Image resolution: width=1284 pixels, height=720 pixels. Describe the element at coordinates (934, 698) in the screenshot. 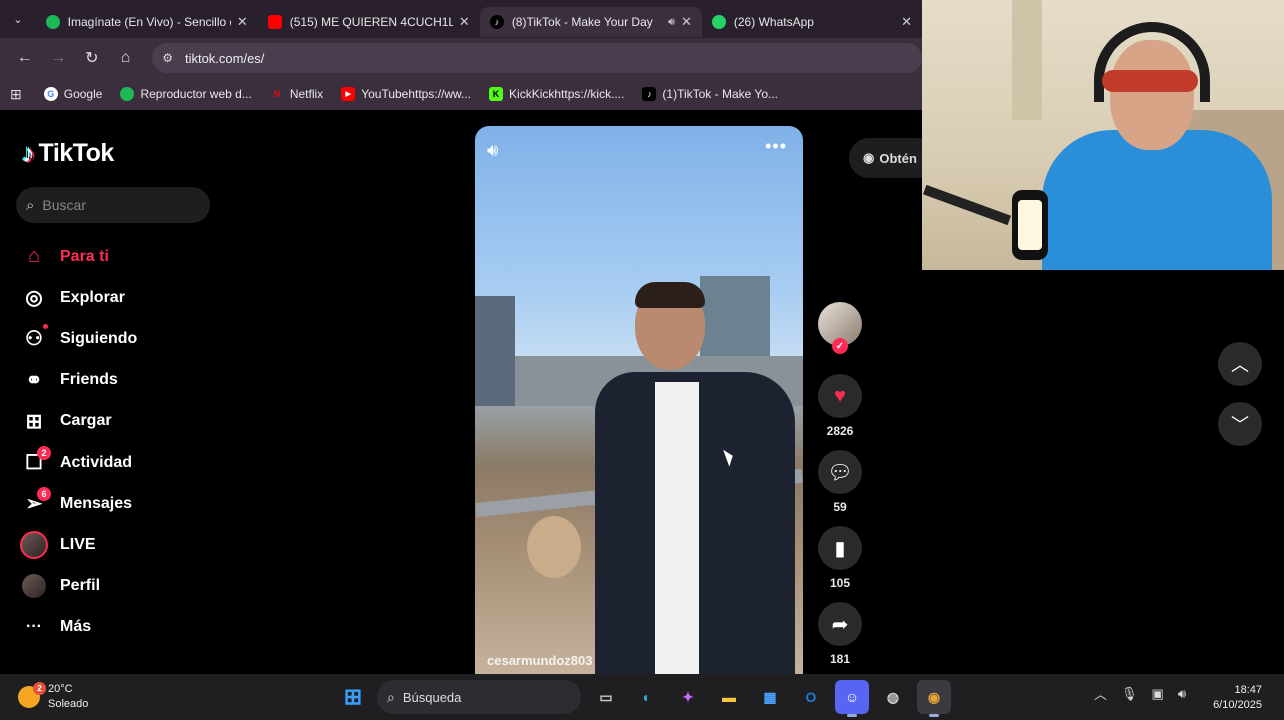

I see `chrome-icon: ◉` at that location.